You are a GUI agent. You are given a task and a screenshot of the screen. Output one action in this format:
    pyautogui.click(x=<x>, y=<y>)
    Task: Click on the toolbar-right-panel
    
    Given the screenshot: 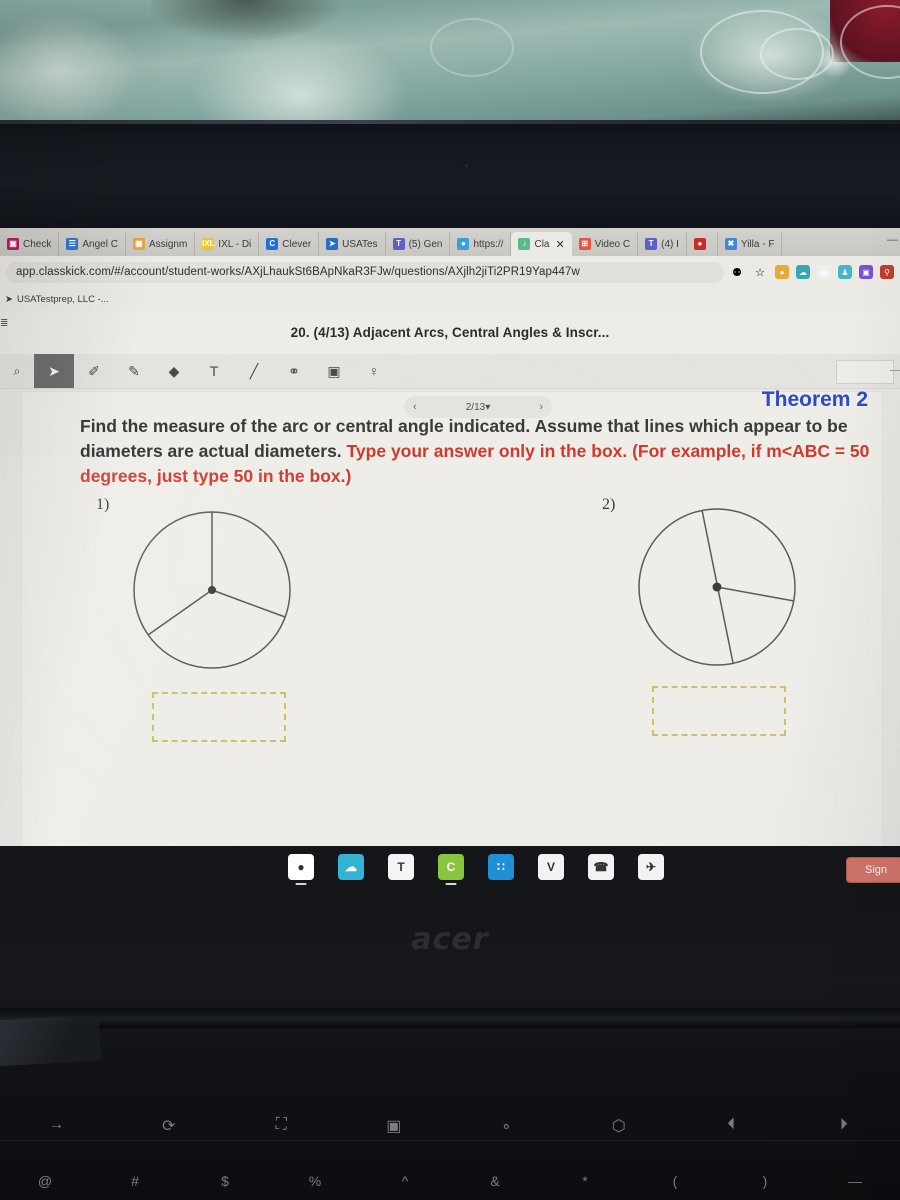 What is the action you would take?
    pyautogui.click(x=865, y=372)
    